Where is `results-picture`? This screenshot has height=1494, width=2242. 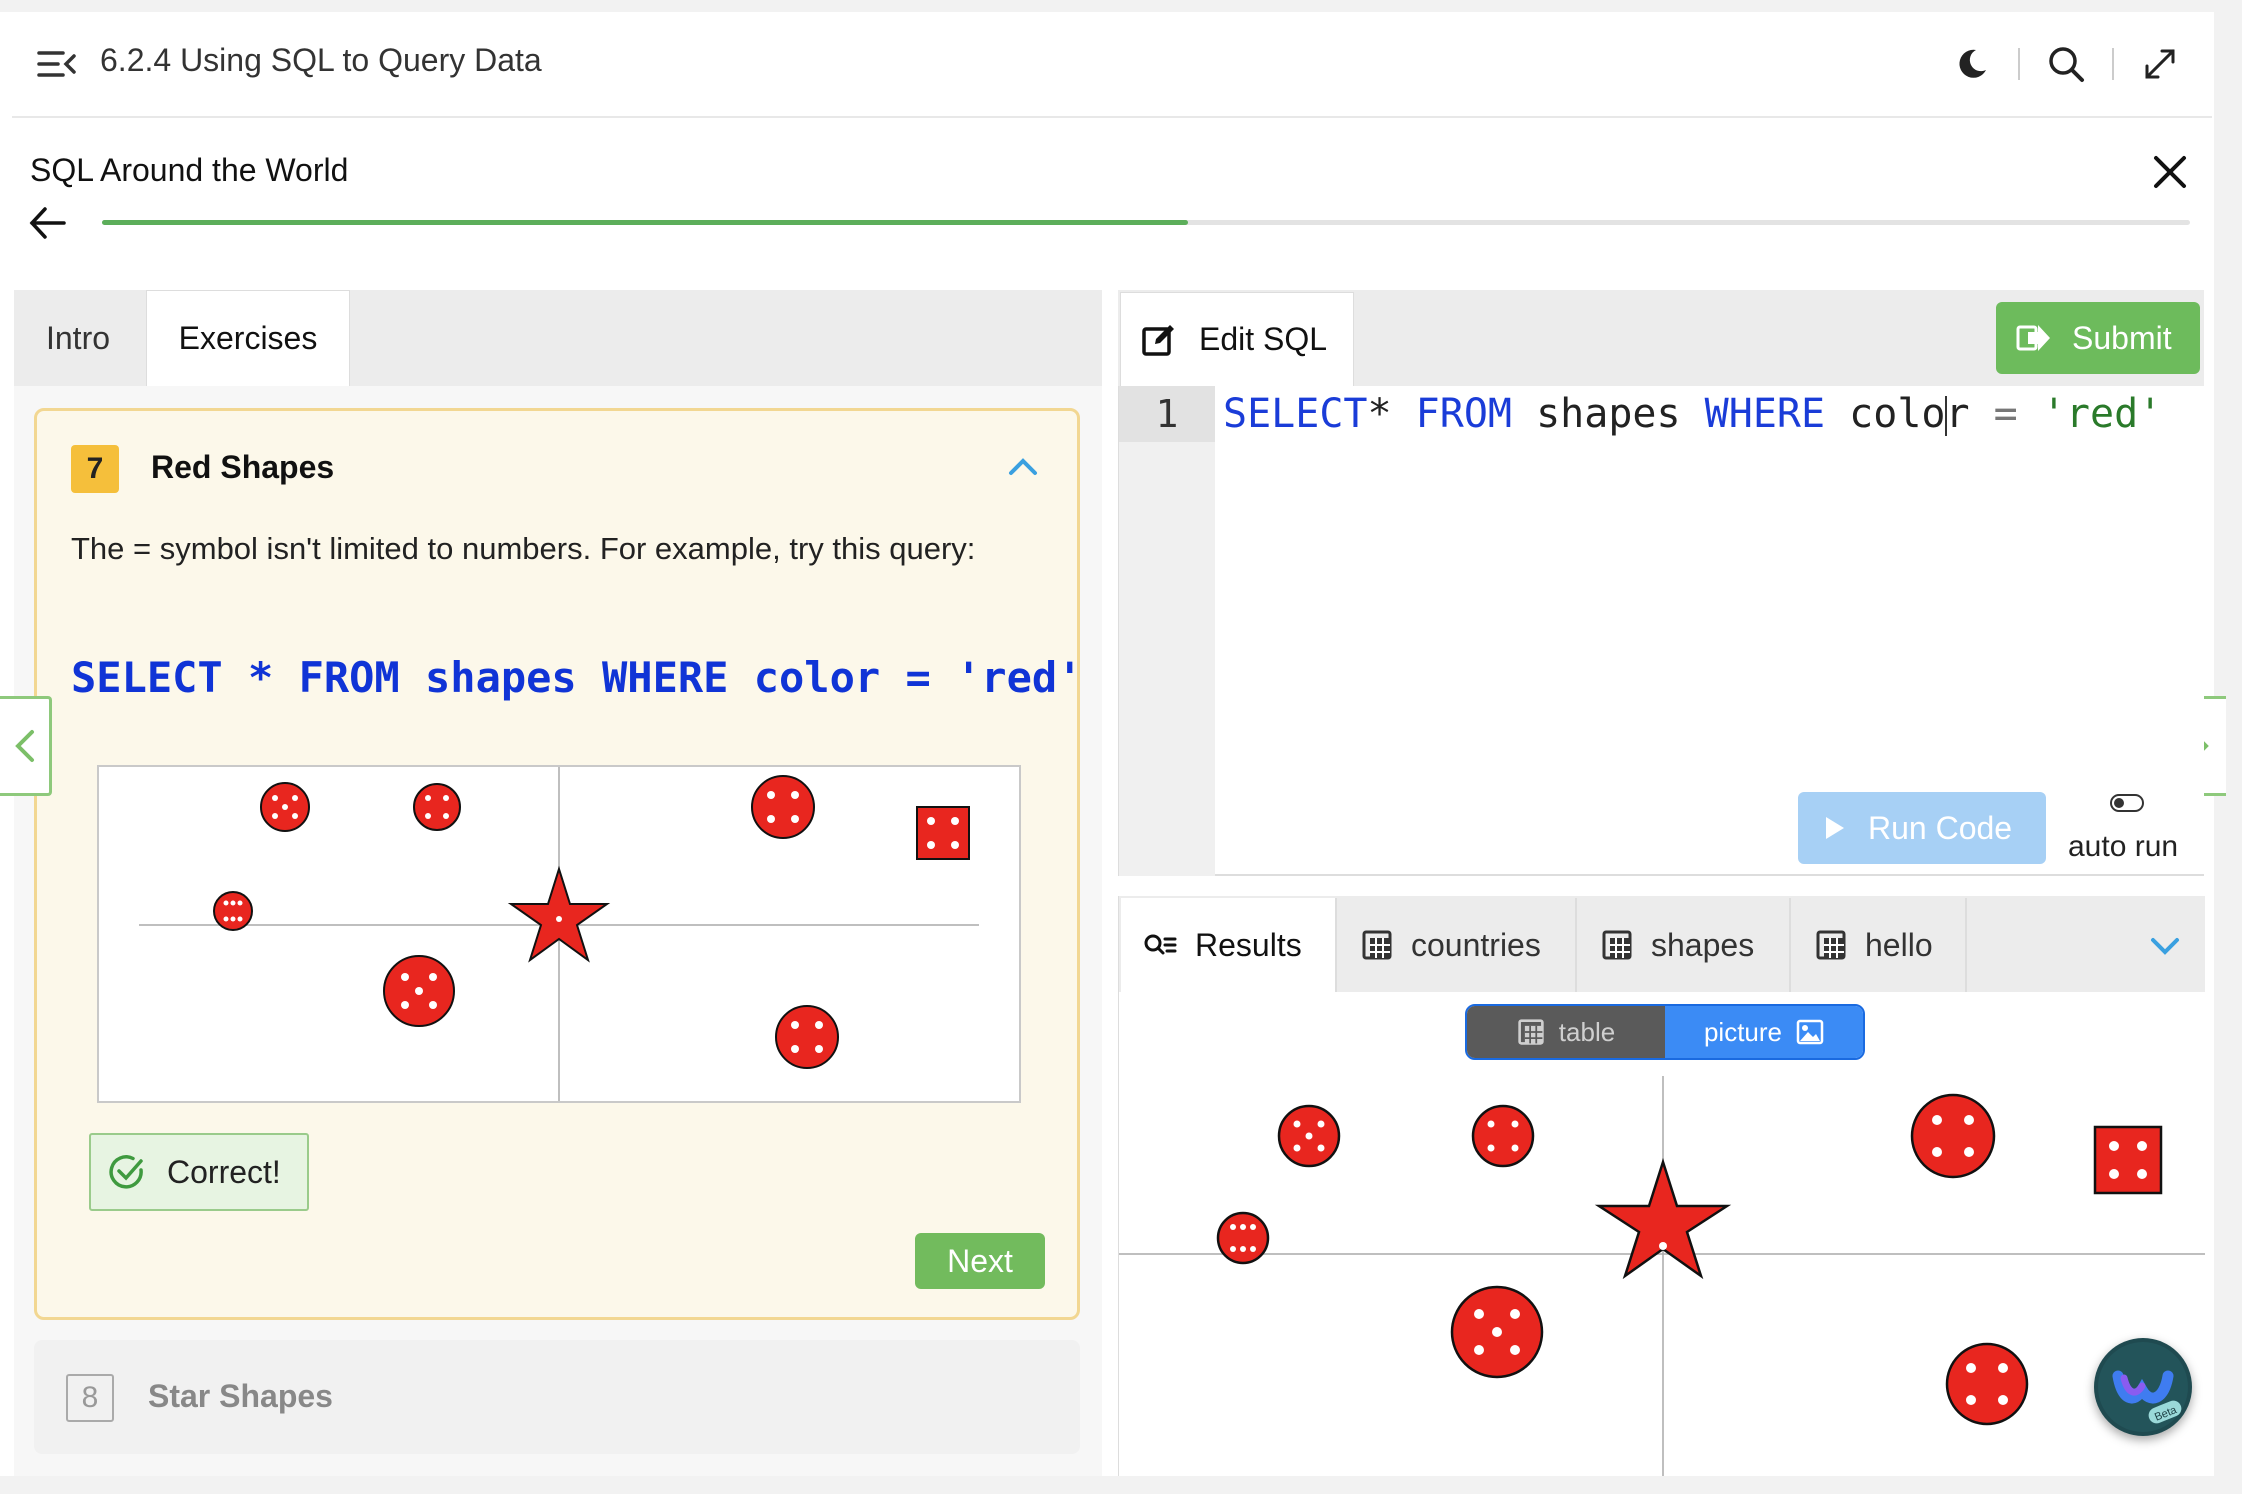
results-picture is located at coordinates (1662, 1276).